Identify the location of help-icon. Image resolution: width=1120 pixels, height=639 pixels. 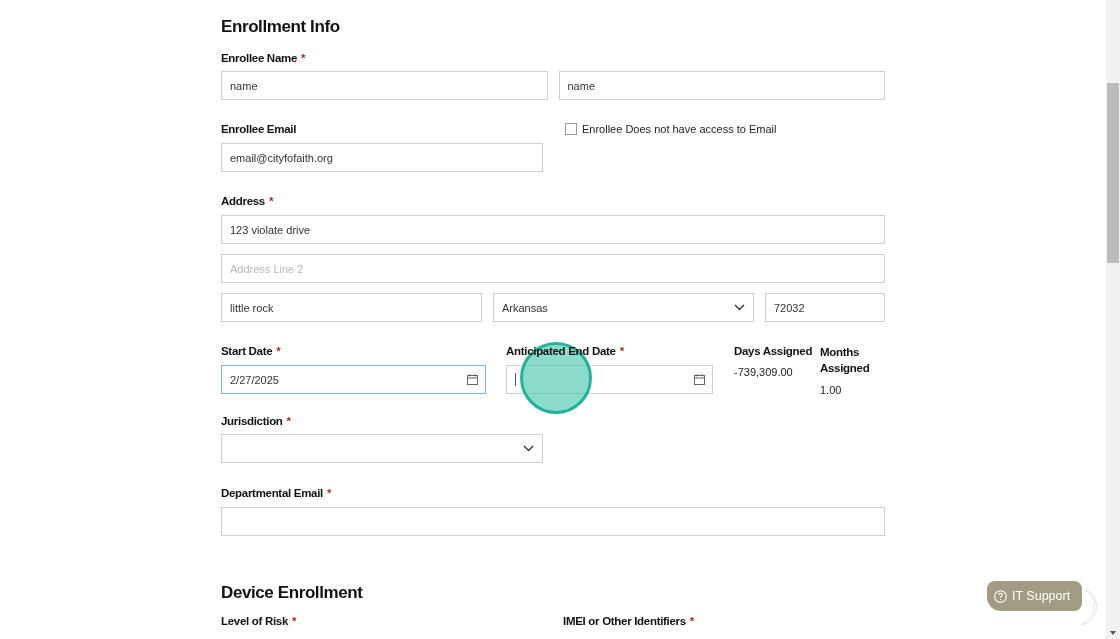
(1000, 596).